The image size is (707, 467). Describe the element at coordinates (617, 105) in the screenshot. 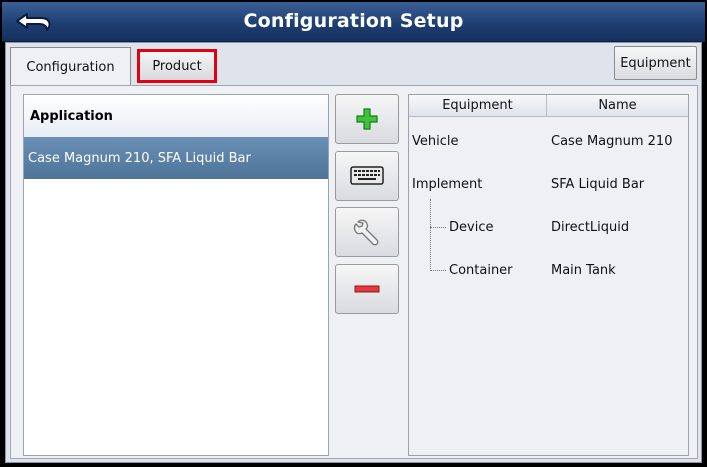

I see `column-header-name: Name` at that location.